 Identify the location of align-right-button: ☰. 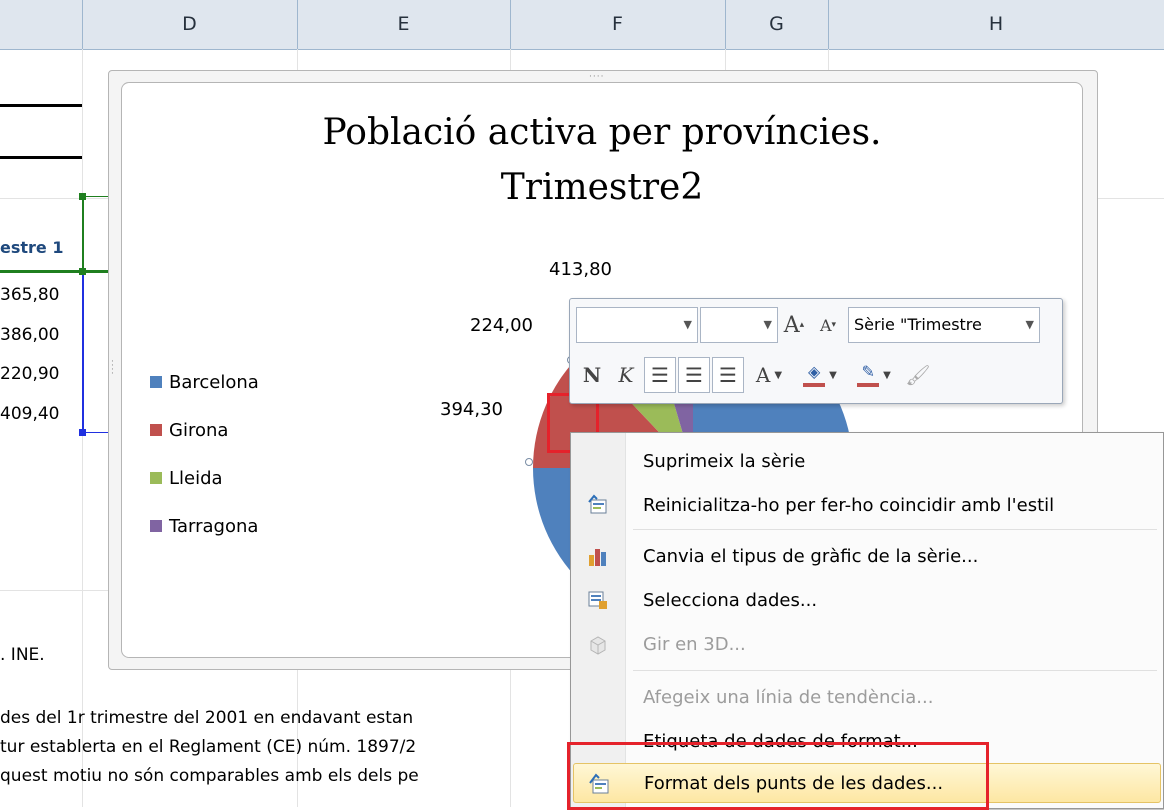
(728, 375).